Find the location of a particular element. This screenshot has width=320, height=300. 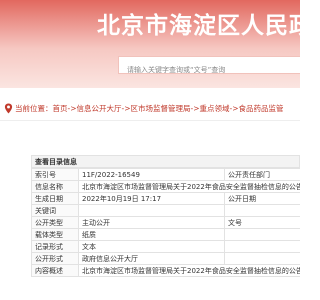

table-row: 记录形式 文本 is located at coordinates (165, 246).